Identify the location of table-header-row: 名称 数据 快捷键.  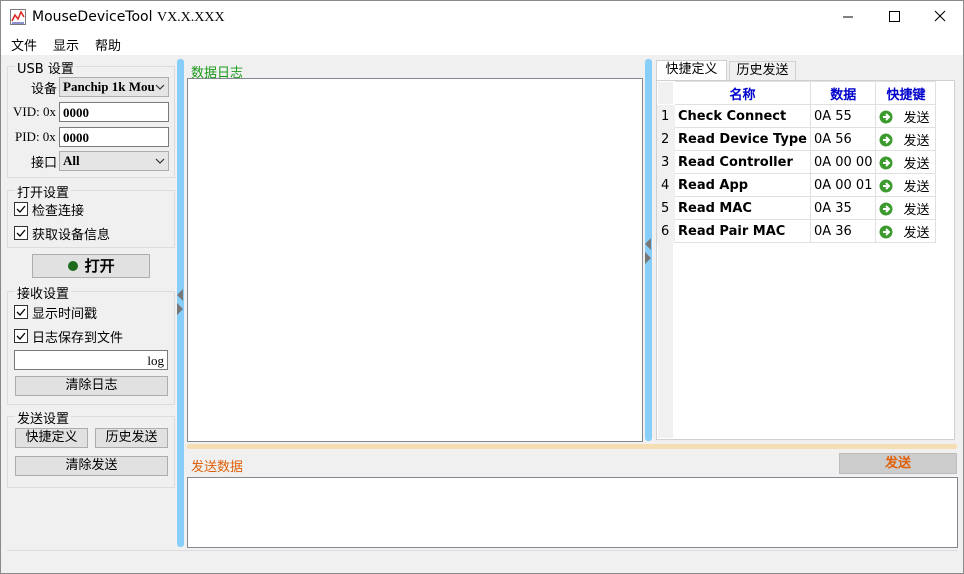
(797, 93).